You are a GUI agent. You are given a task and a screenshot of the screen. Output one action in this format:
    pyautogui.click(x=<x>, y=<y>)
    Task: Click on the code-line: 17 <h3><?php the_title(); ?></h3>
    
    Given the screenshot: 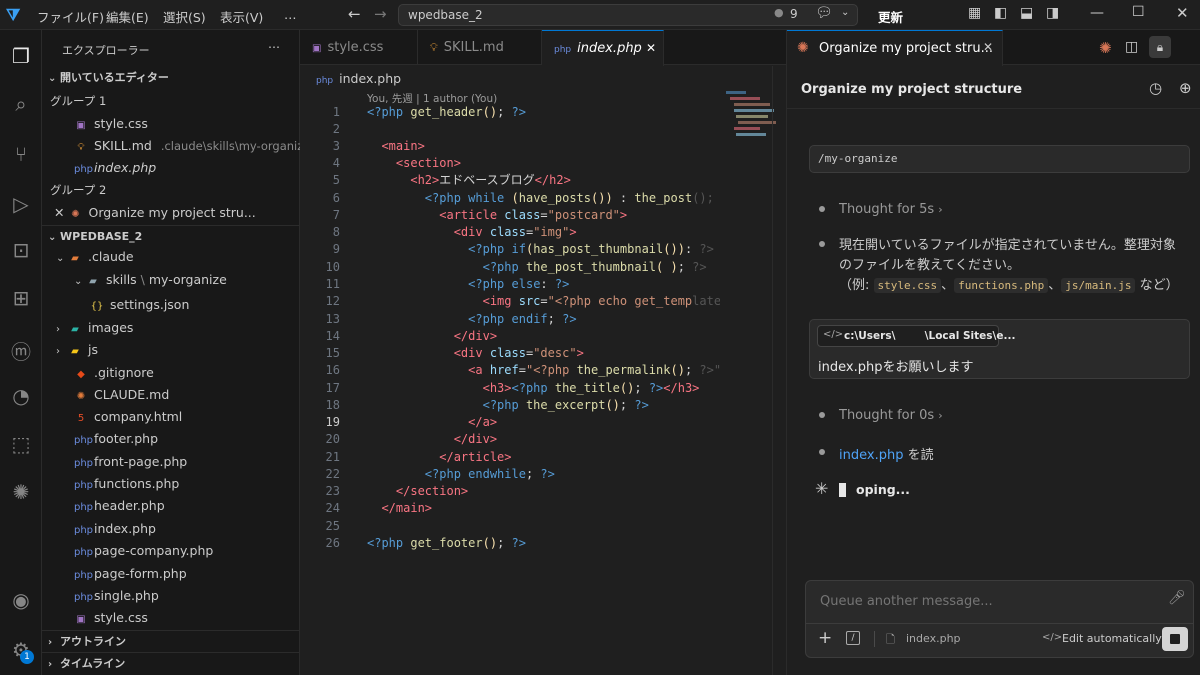 What is the action you would take?
    pyautogui.click(x=512, y=388)
    